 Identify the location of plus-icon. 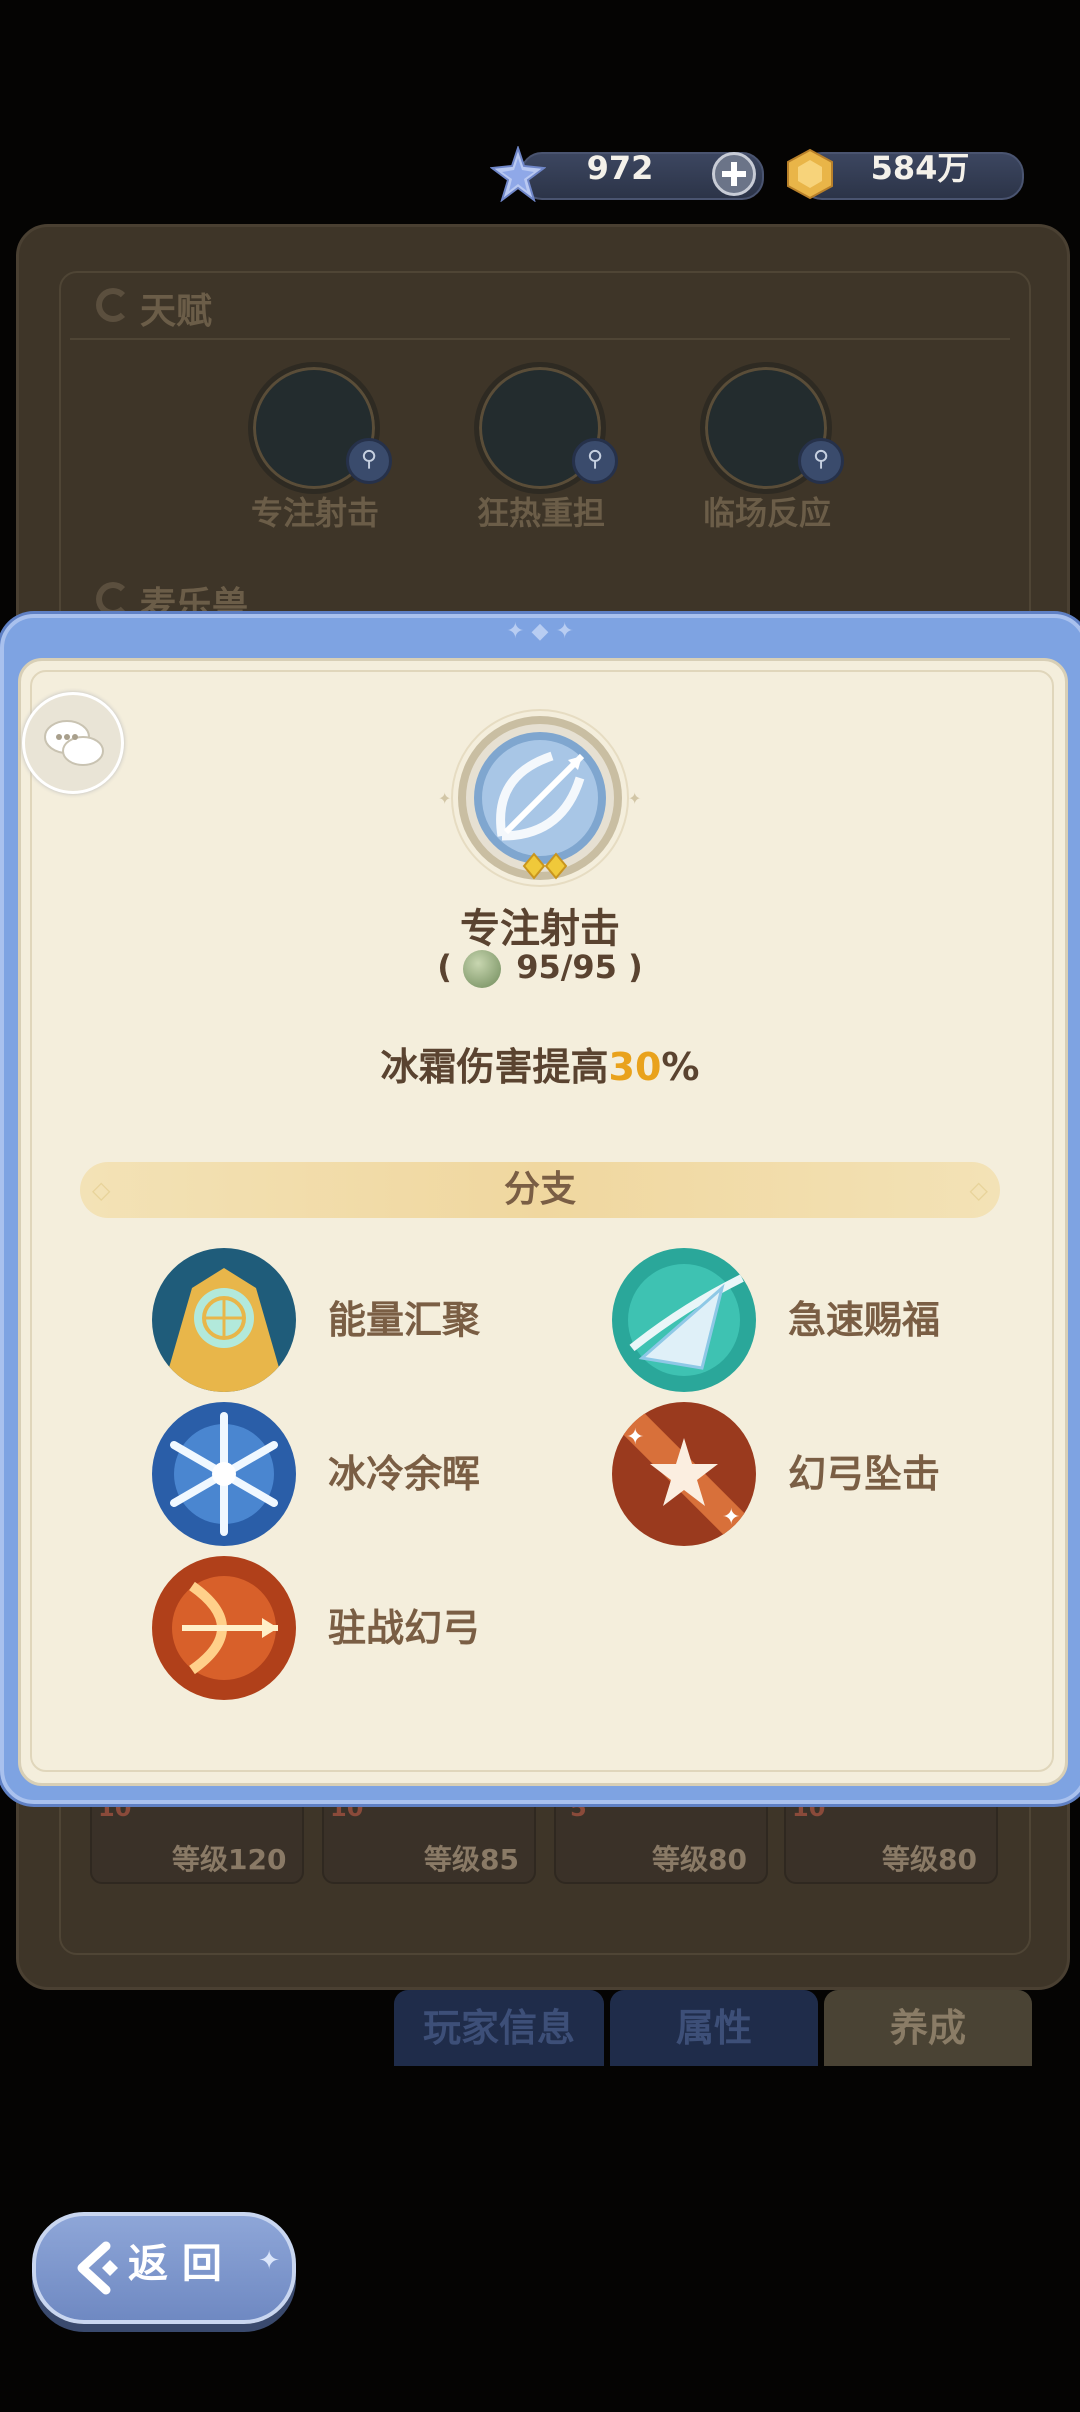
(734, 174).